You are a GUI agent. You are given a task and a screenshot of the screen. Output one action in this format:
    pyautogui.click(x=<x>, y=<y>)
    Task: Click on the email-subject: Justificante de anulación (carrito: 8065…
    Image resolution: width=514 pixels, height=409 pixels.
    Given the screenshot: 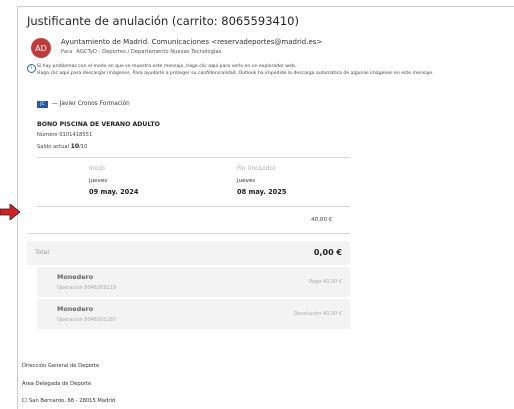 What is the action you would take?
    pyautogui.click(x=163, y=21)
    